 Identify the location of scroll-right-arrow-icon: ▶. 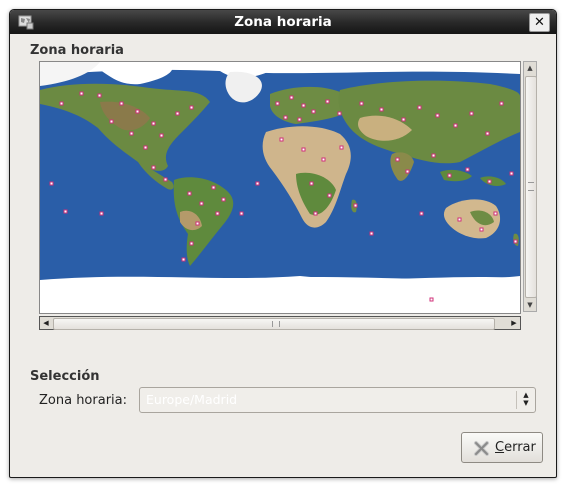
(514, 323).